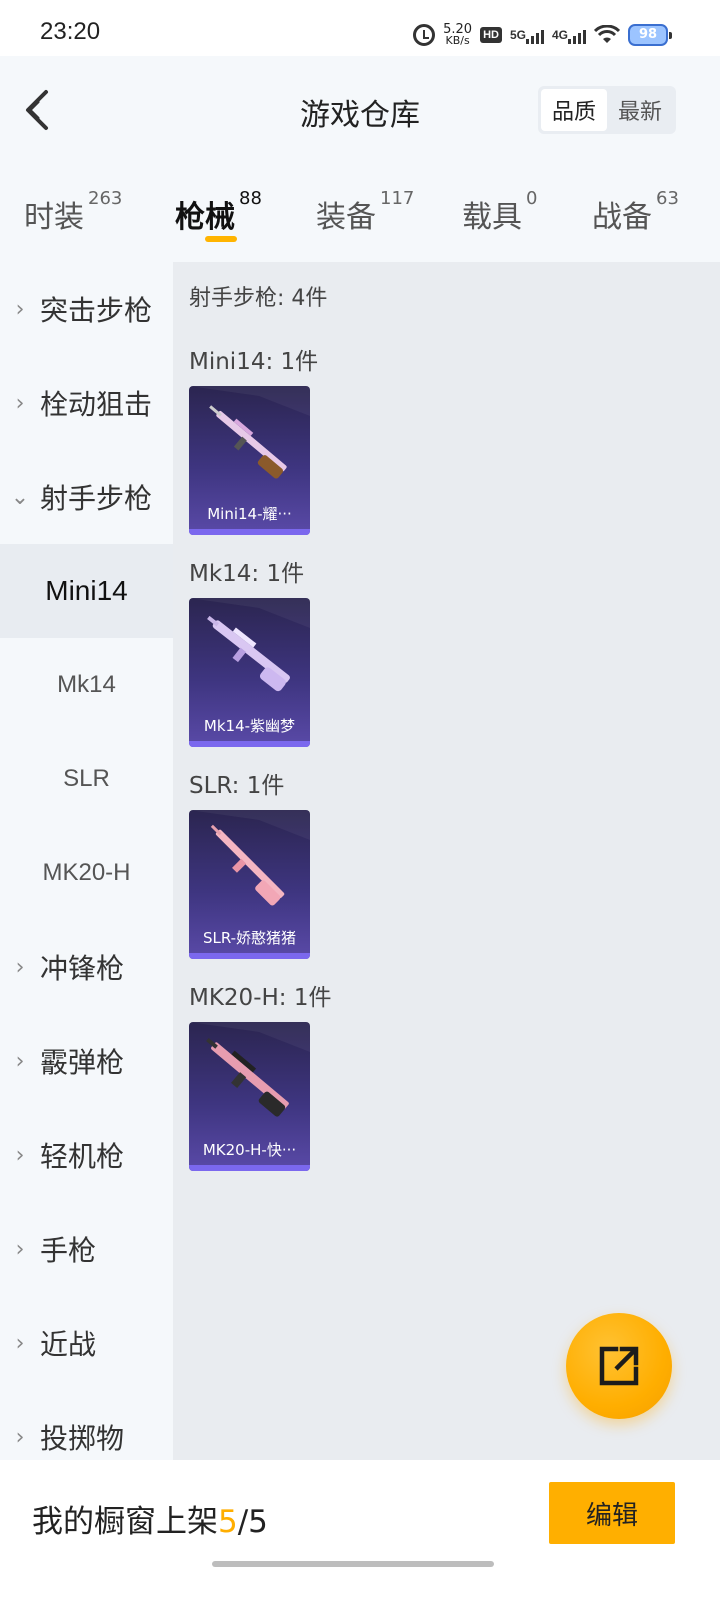 Image resolution: width=720 pixels, height=1600 pixels. I want to click on group-title: Mini14: 1件, so click(254, 362).